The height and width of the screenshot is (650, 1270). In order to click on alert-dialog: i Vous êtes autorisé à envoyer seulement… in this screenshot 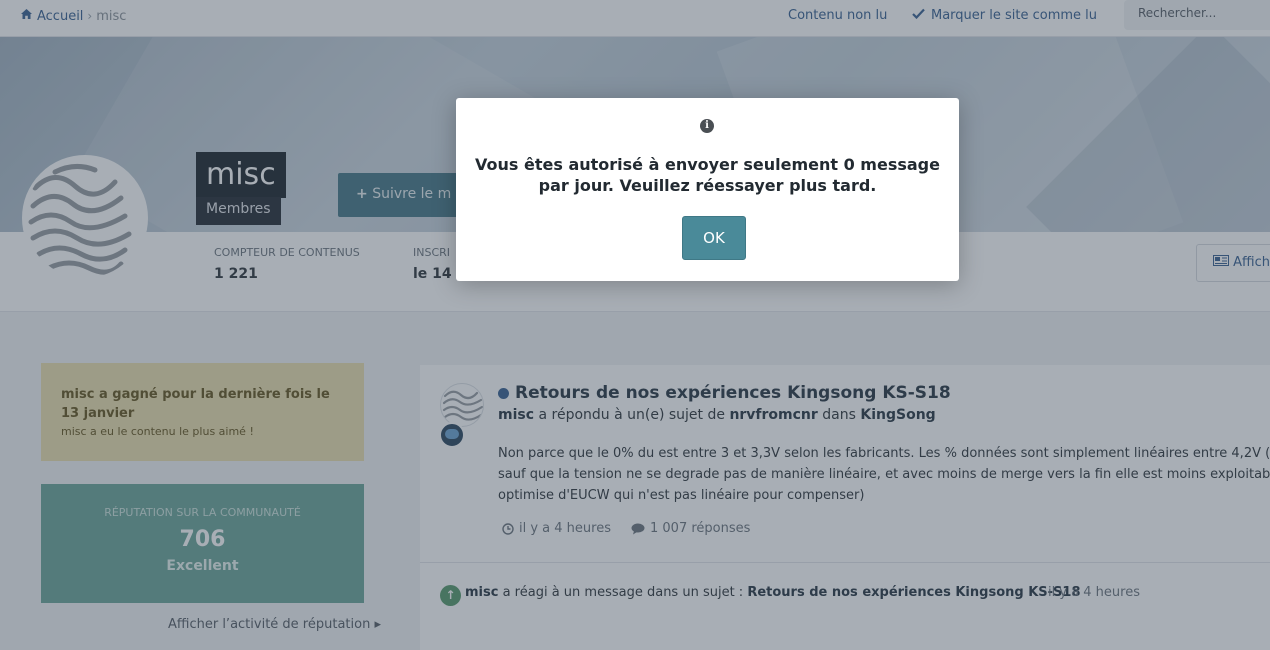, I will do `click(707, 189)`.